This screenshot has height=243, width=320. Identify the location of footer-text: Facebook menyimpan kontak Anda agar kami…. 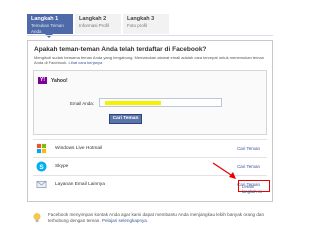
(156, 217).